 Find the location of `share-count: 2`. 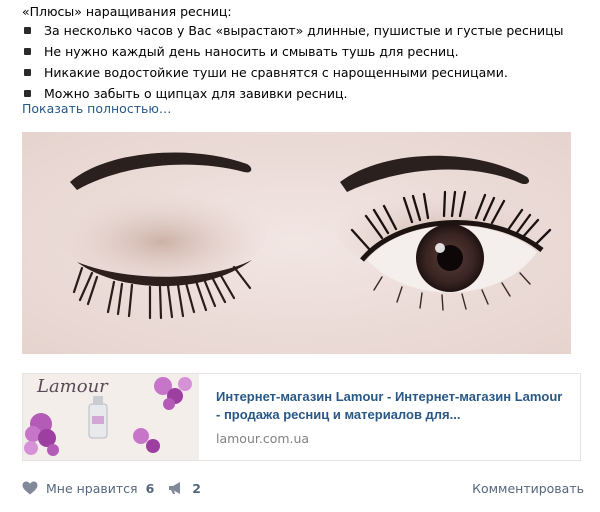

share-count: 2 is located at coordinates (196, 488).